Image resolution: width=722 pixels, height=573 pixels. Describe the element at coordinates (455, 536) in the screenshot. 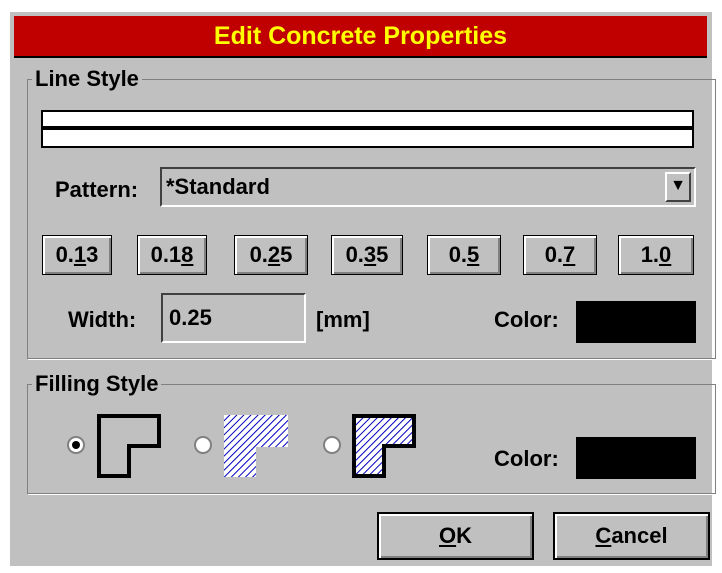

I see `ok-button: OK` at that location.